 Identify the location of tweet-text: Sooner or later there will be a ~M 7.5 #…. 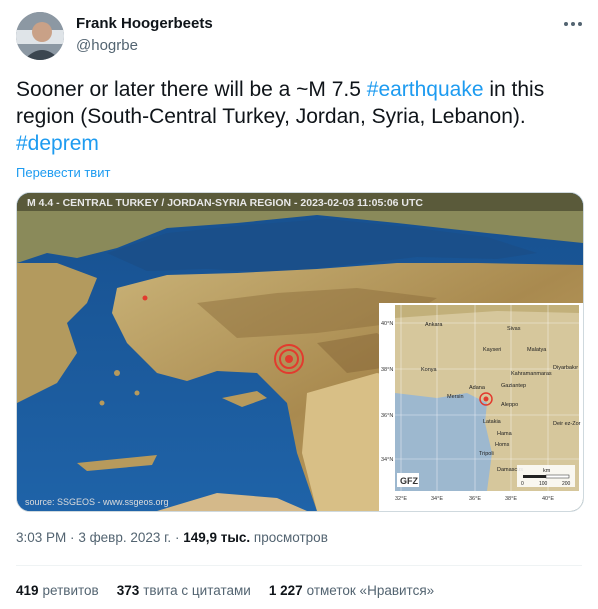
(299, 116).